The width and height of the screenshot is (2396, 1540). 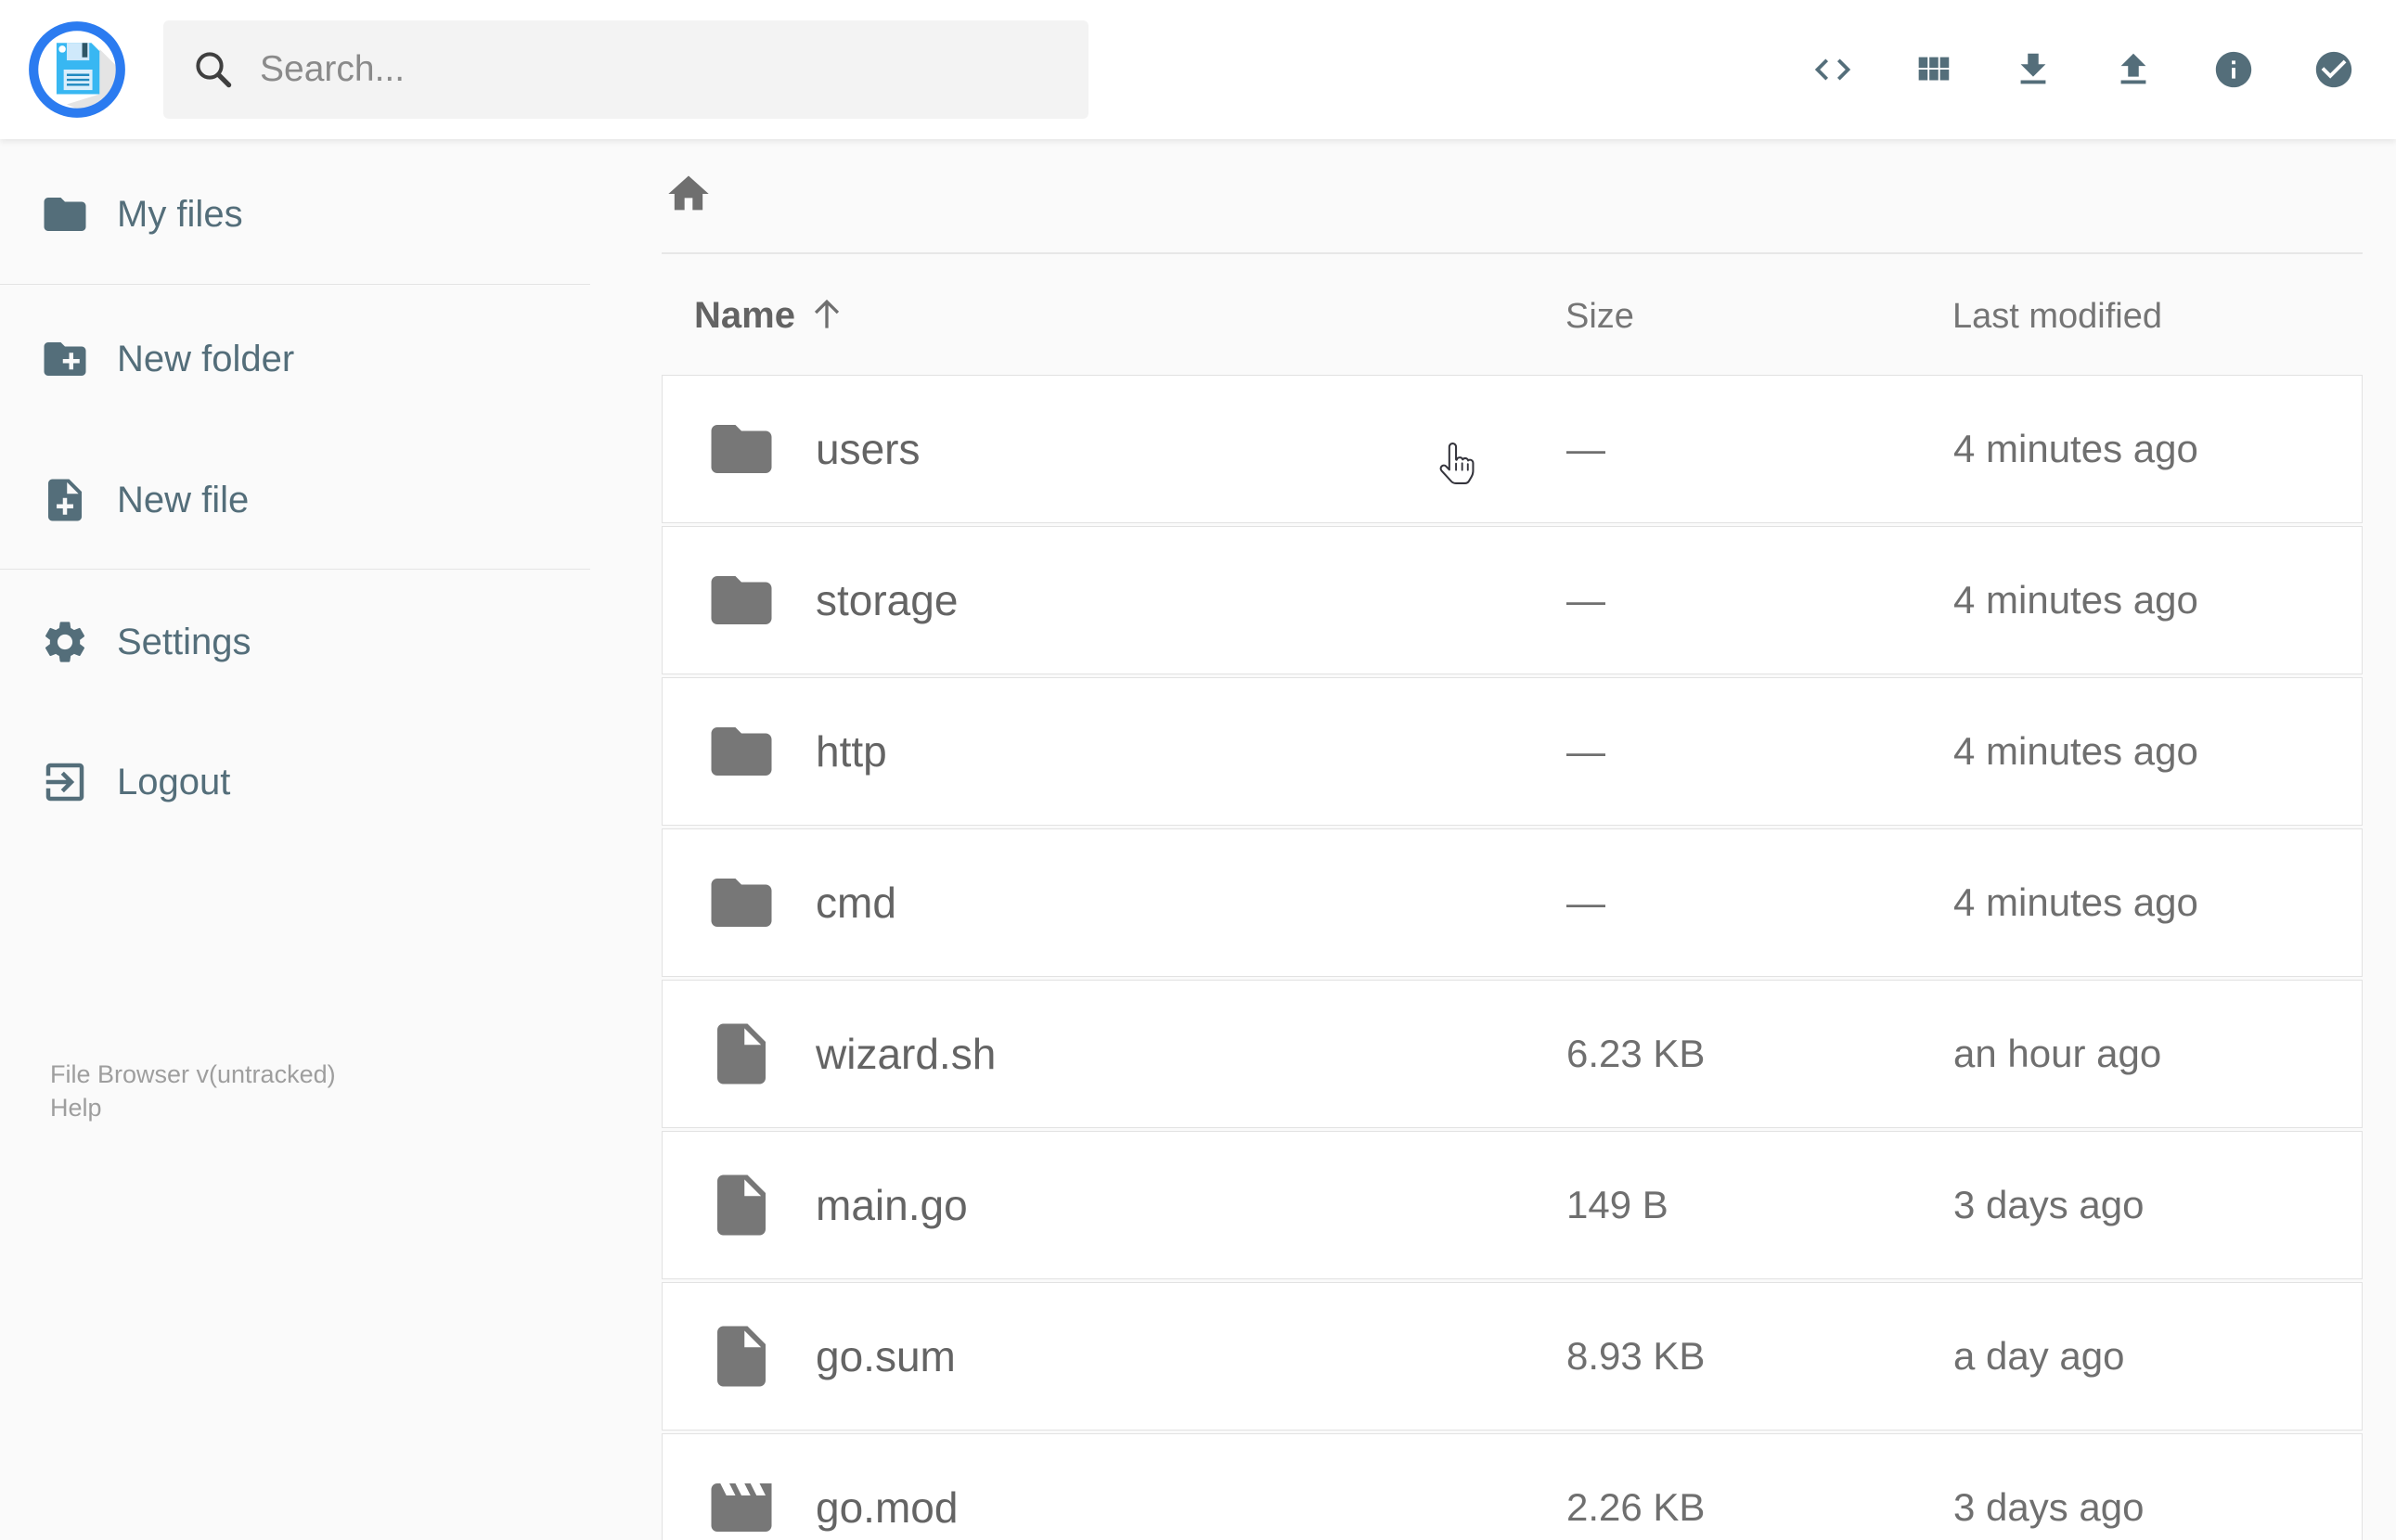 I want to click on grid-view-icon, so click(x=1934, y=69).